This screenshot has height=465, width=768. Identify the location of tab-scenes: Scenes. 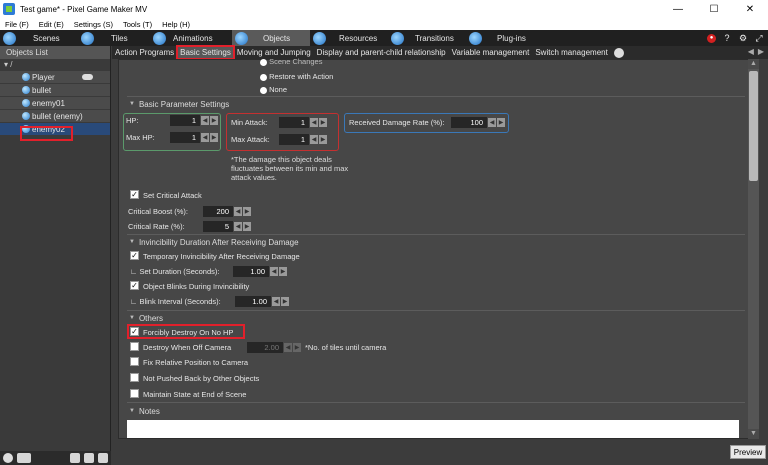
(39, 38).